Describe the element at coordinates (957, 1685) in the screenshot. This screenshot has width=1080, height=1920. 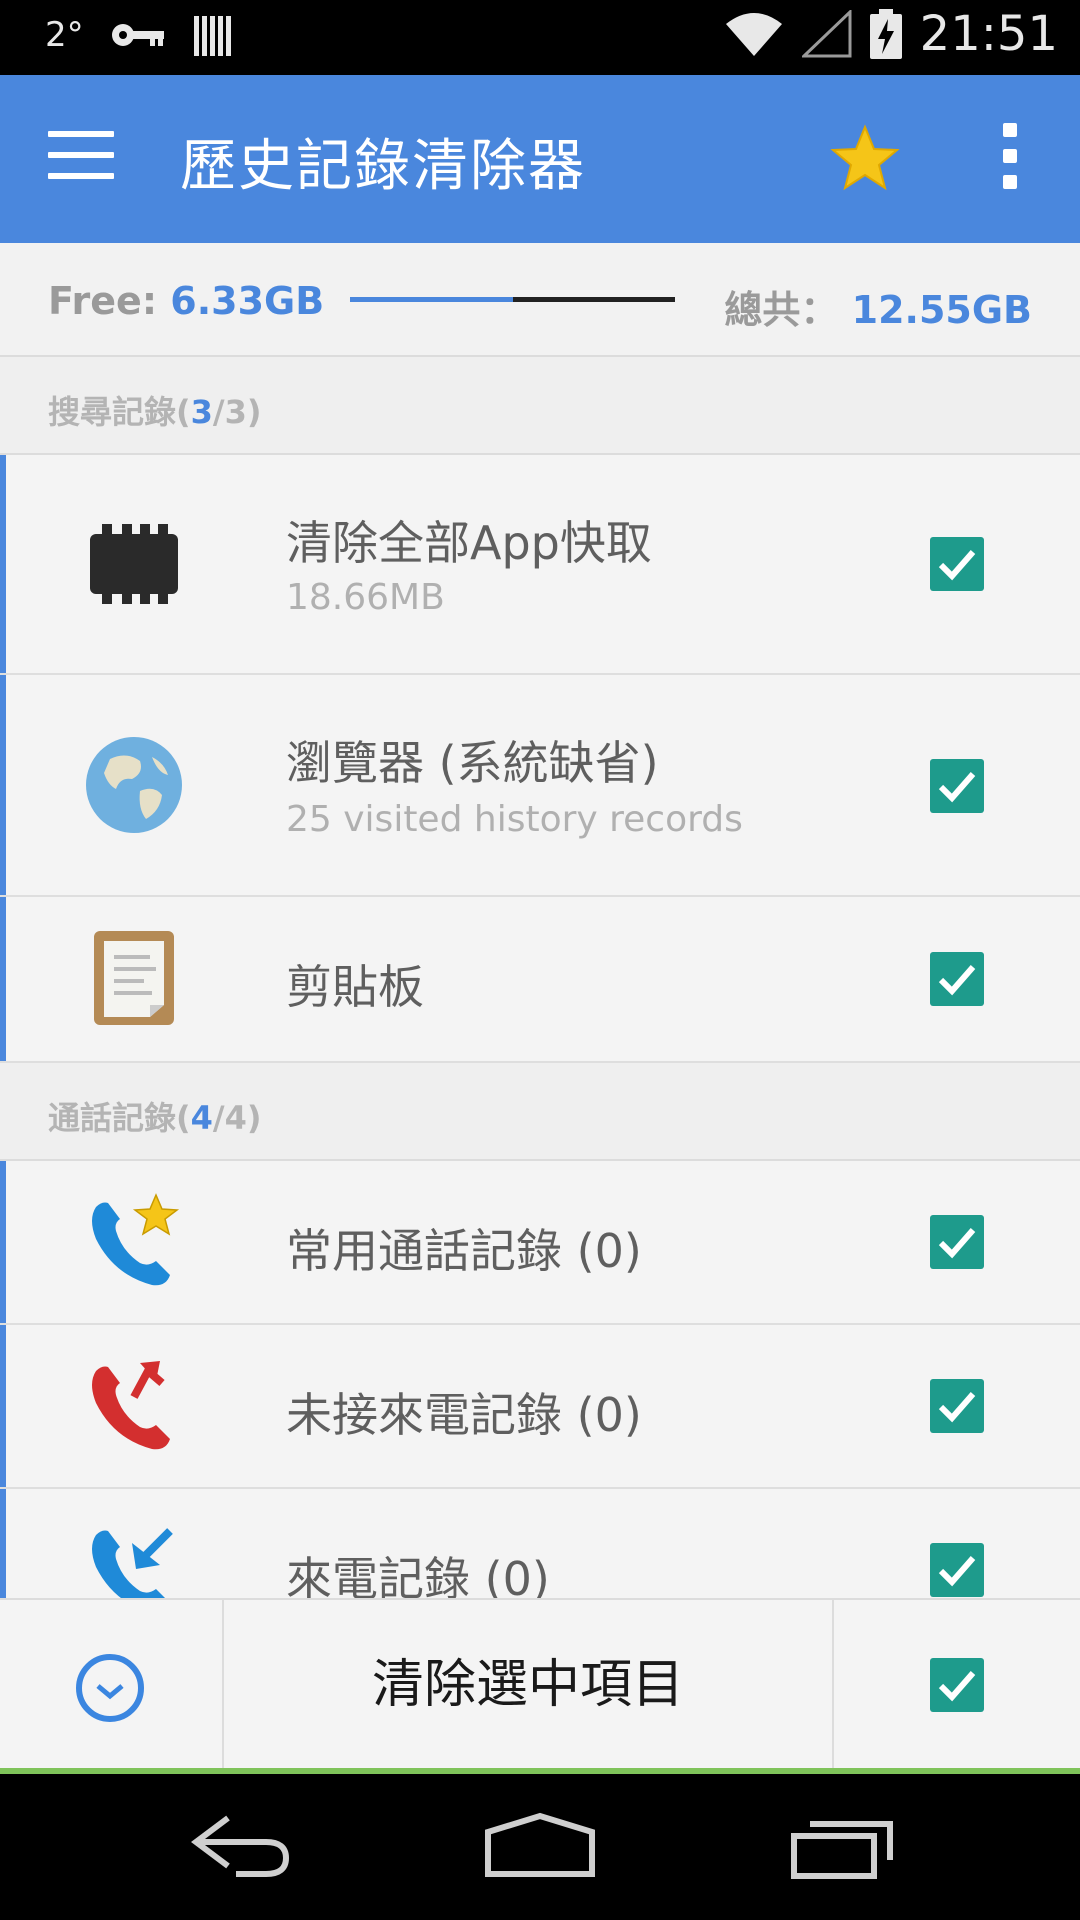
I see `select-all-checkbox` at that location.